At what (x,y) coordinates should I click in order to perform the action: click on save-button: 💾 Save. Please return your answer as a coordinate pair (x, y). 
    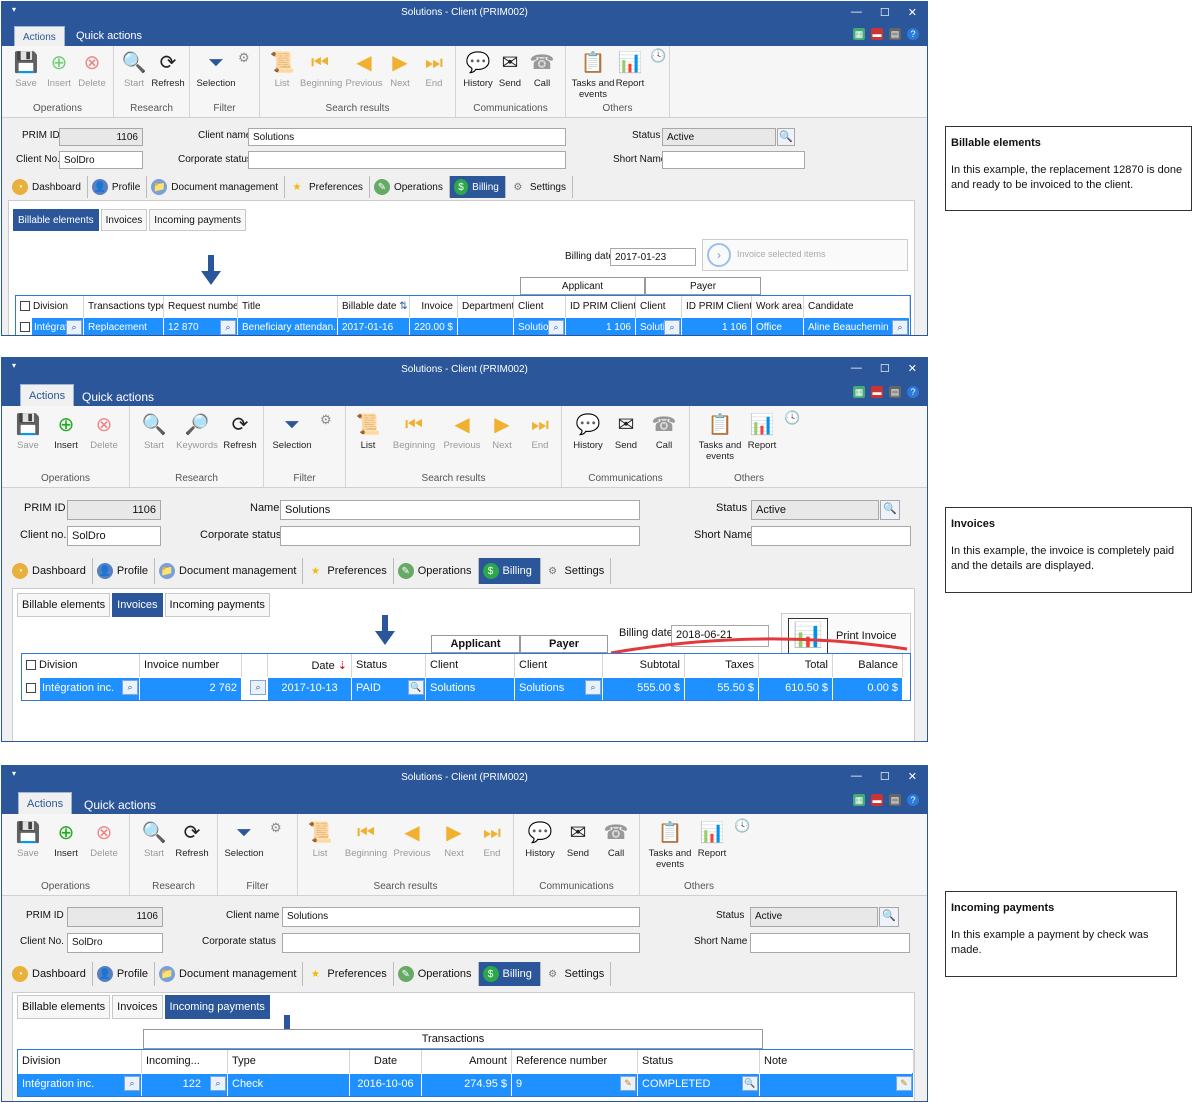
    Looking at the image, I should click on (28, 431).